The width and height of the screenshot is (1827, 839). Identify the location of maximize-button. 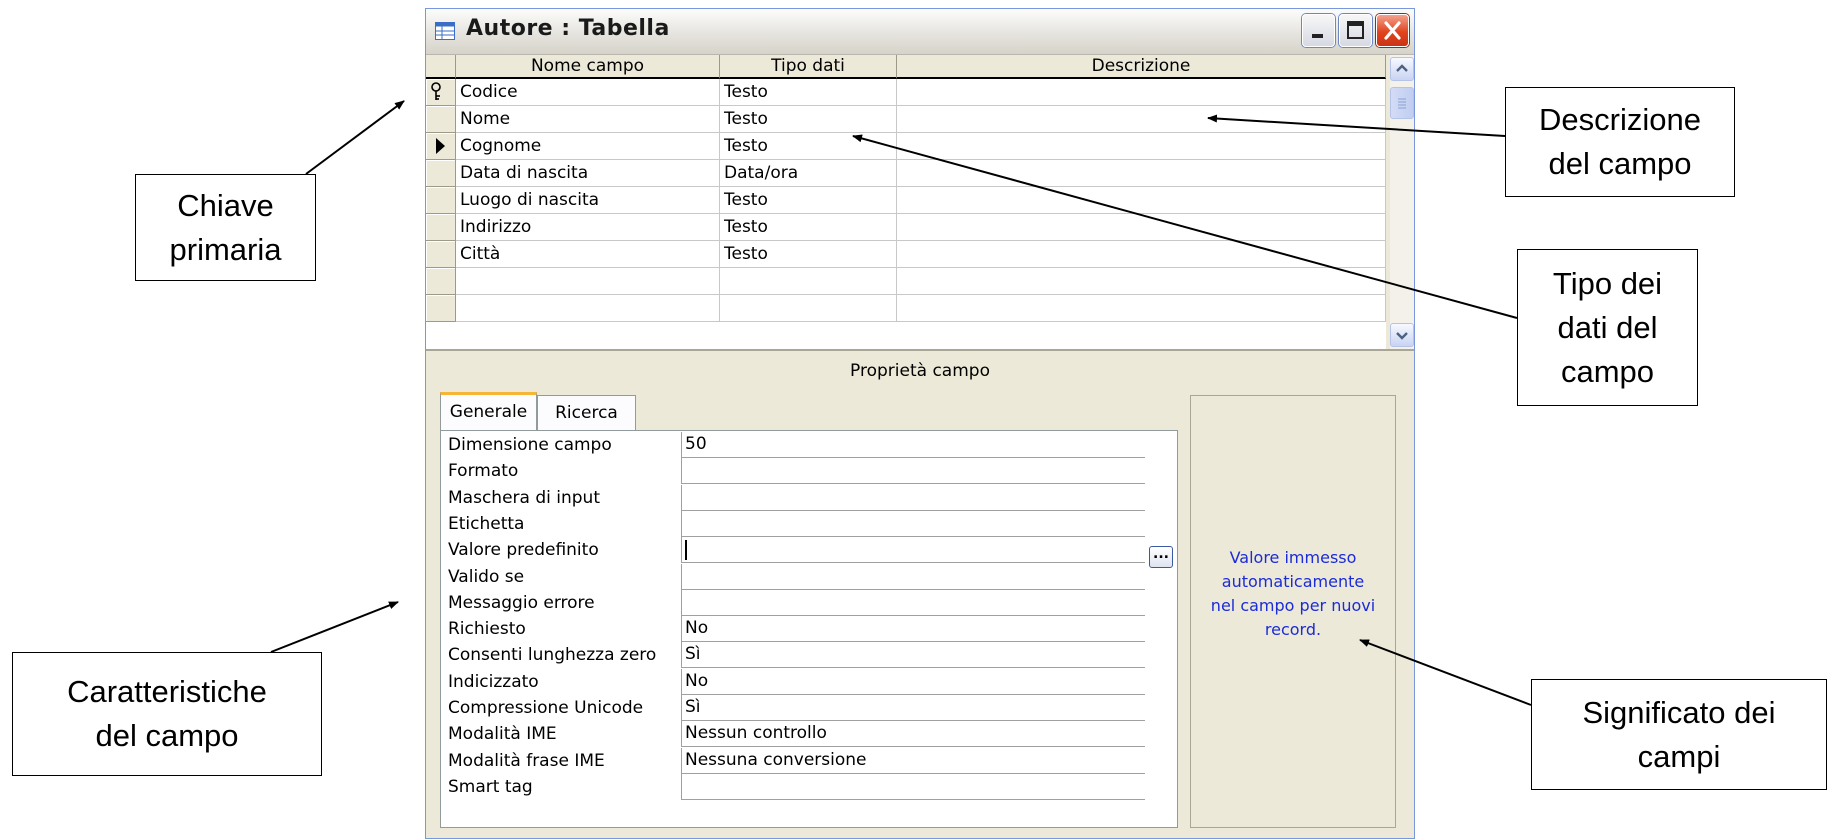
(1355, 30).